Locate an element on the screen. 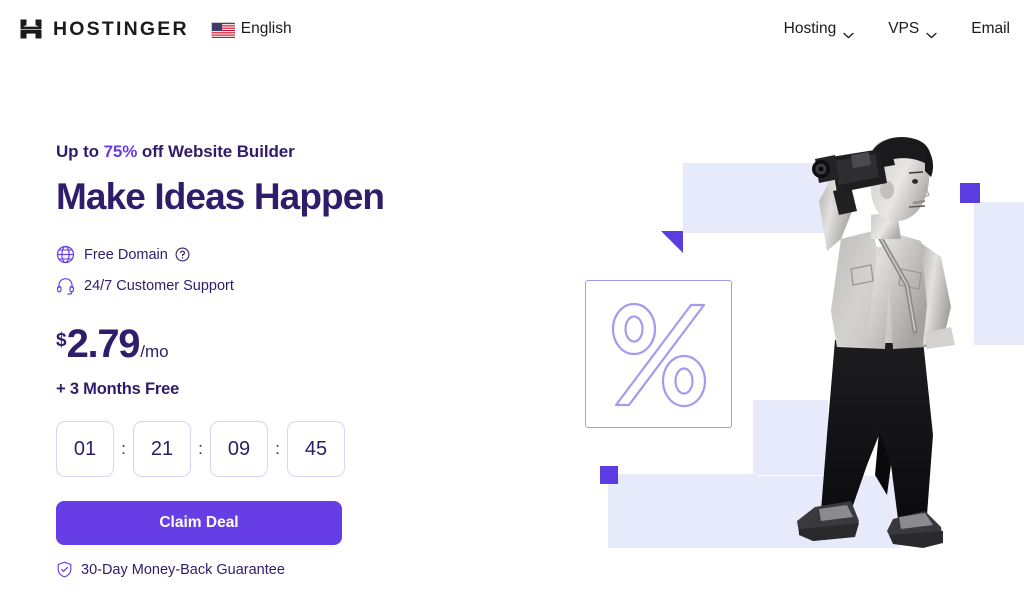 This screenshot has width=1024, height=615. countdown-unit-hours: 21 is located at coordinates (162, 449).